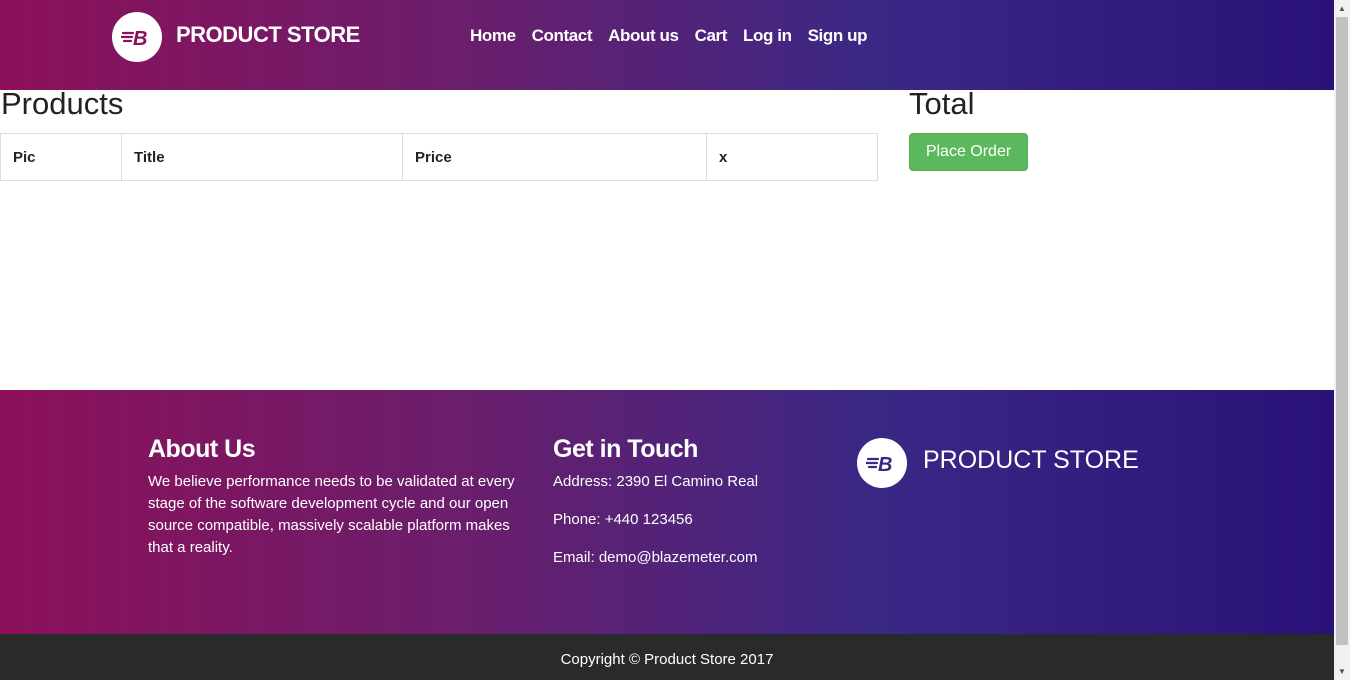 The width and height of the screenshot is (1350, 680). I want to click on scroll-down-arrow-icon: ▼, so click(1342, 671).